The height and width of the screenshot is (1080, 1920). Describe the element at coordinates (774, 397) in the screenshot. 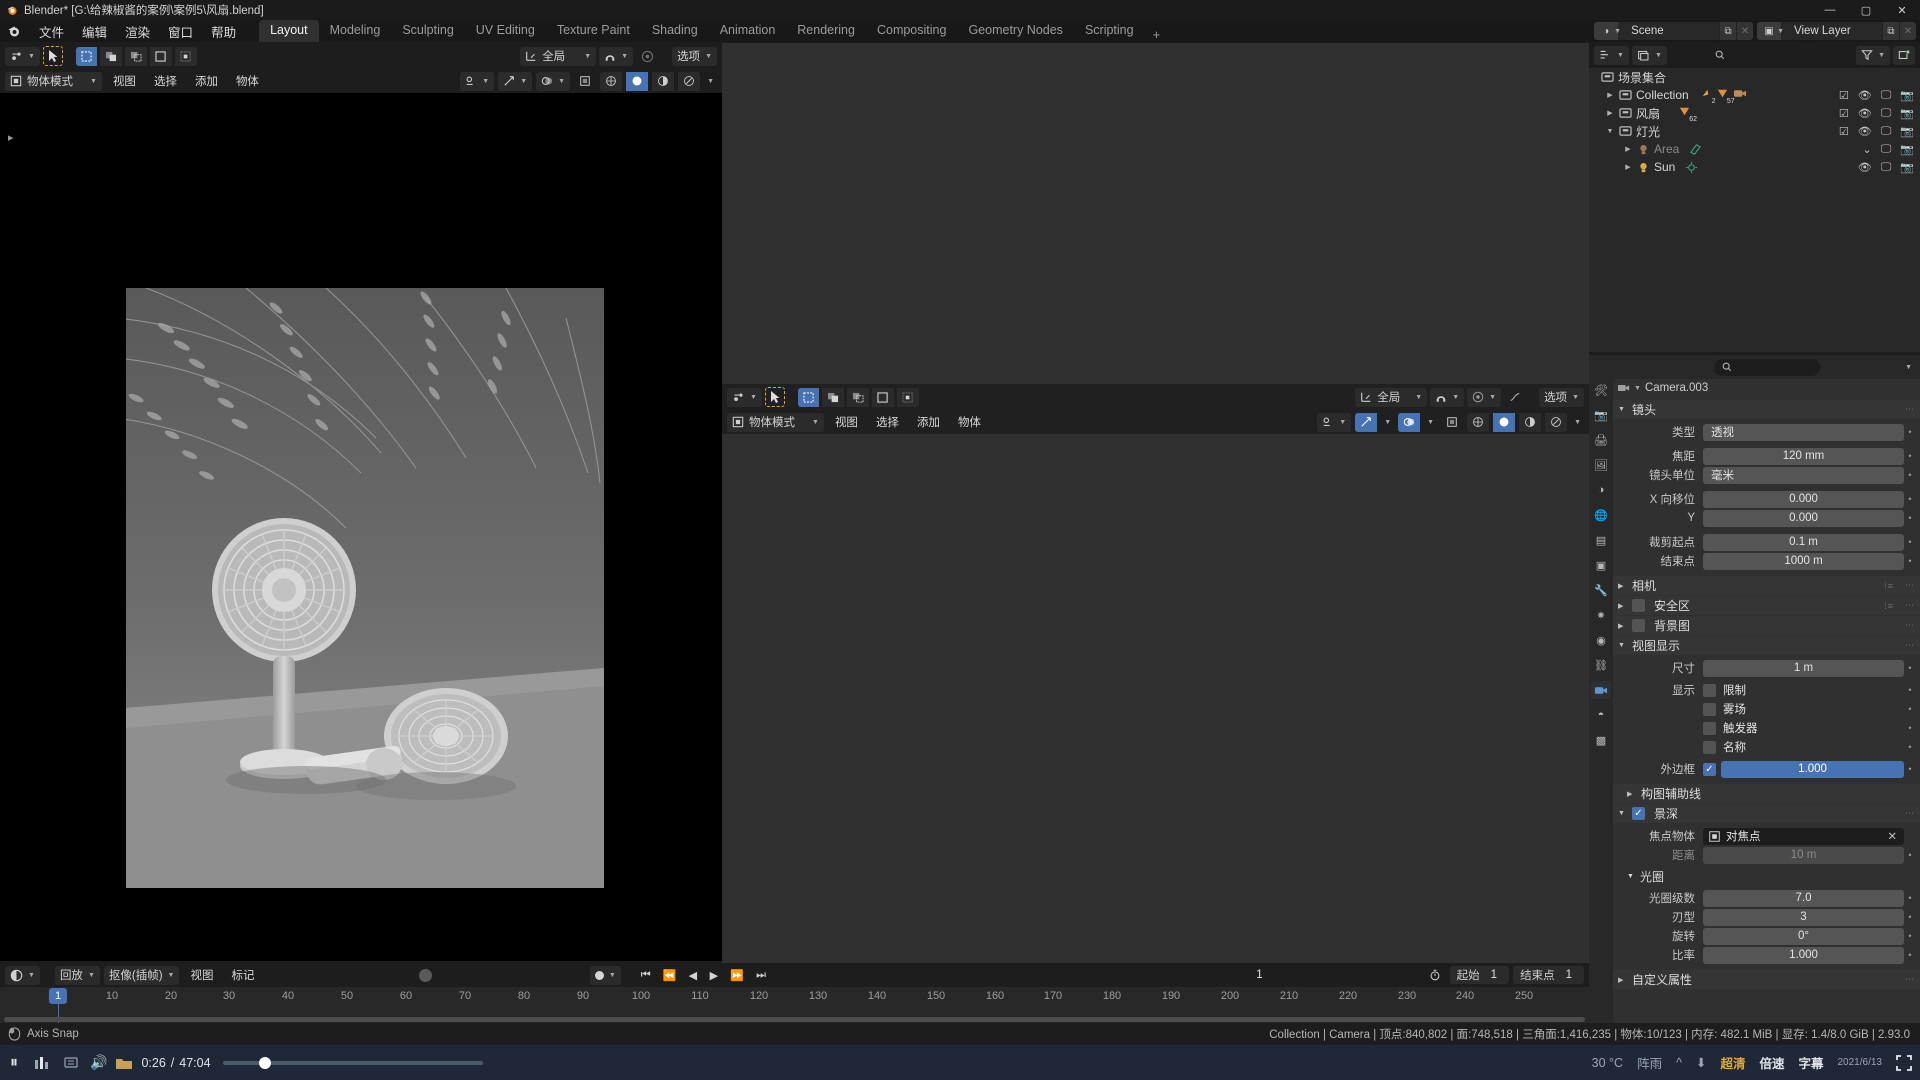

I see `main-active-tool-button` at that location.